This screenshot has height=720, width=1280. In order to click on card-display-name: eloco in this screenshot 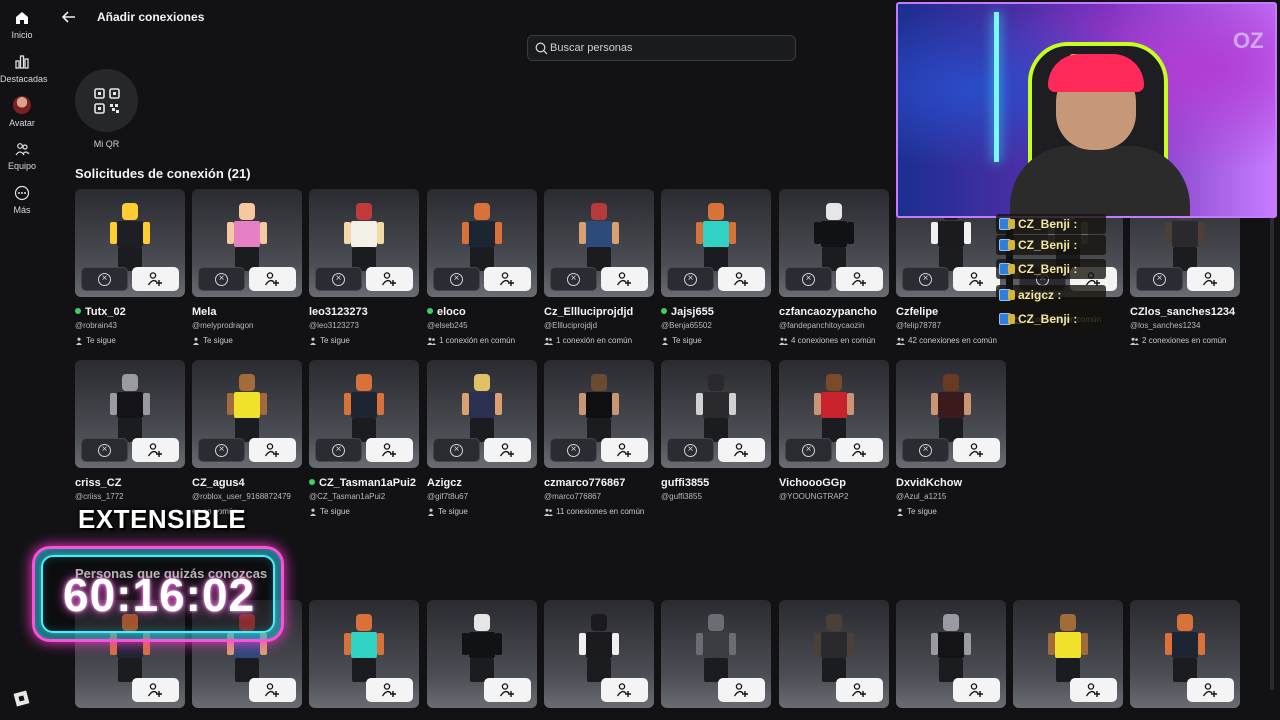, I will do `click(482, 312)`.